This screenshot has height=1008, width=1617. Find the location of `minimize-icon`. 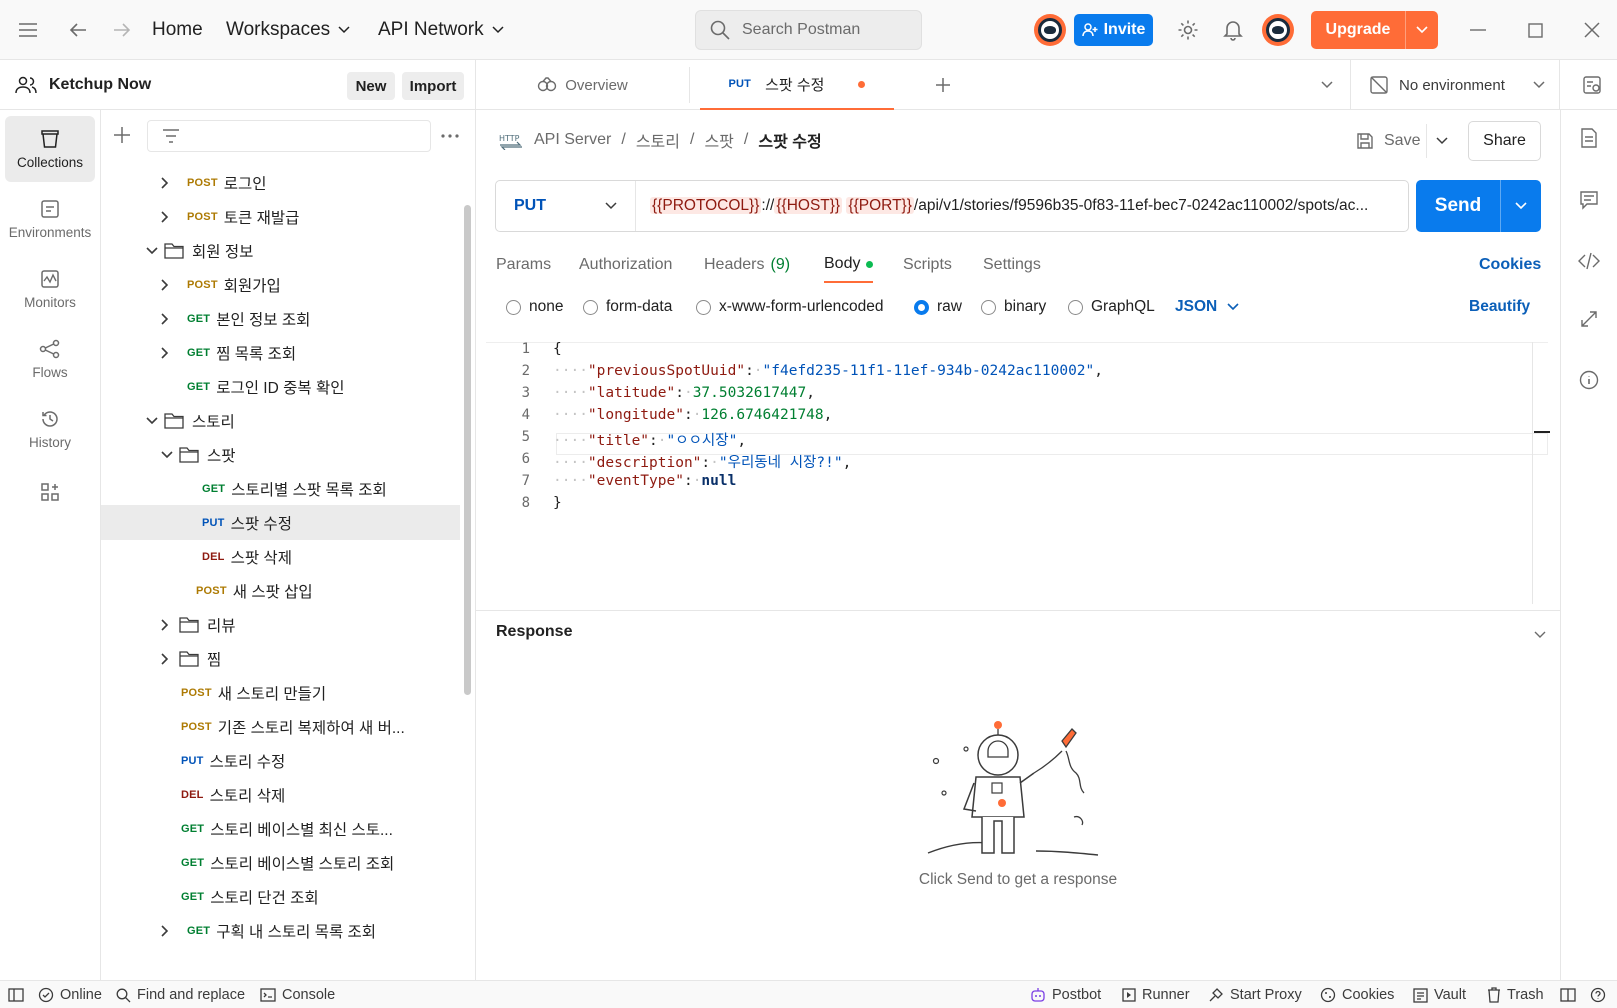

minimize-icon is located at coordinates (1478, 30).